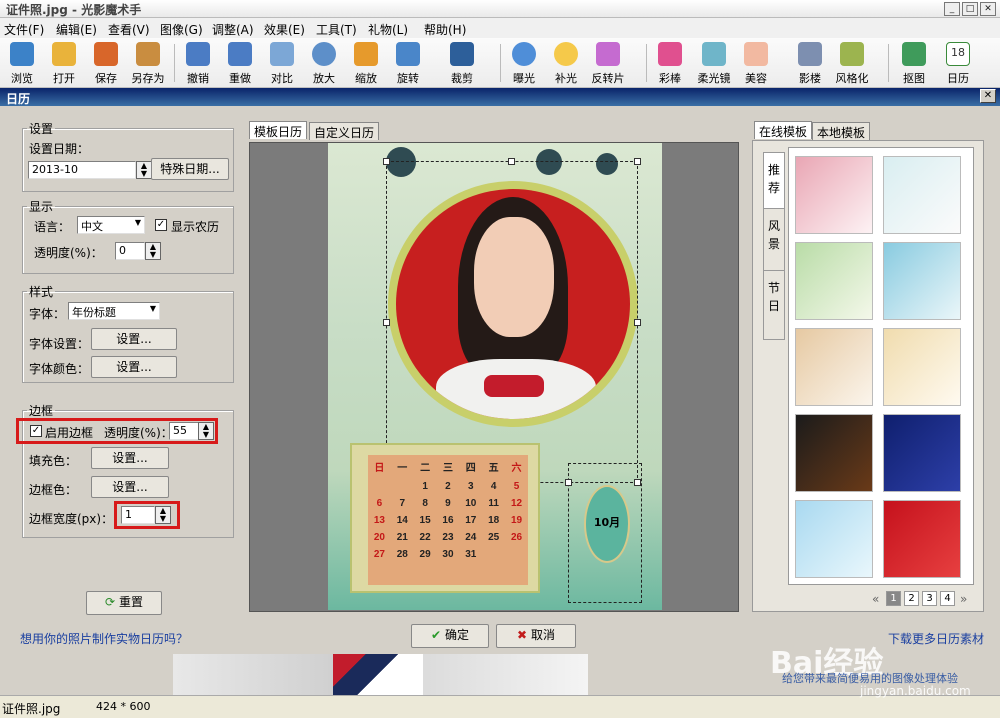  Describe the element at coordinates (493, 468) in the screenshot. I see `weekday-label: 五` at that location.